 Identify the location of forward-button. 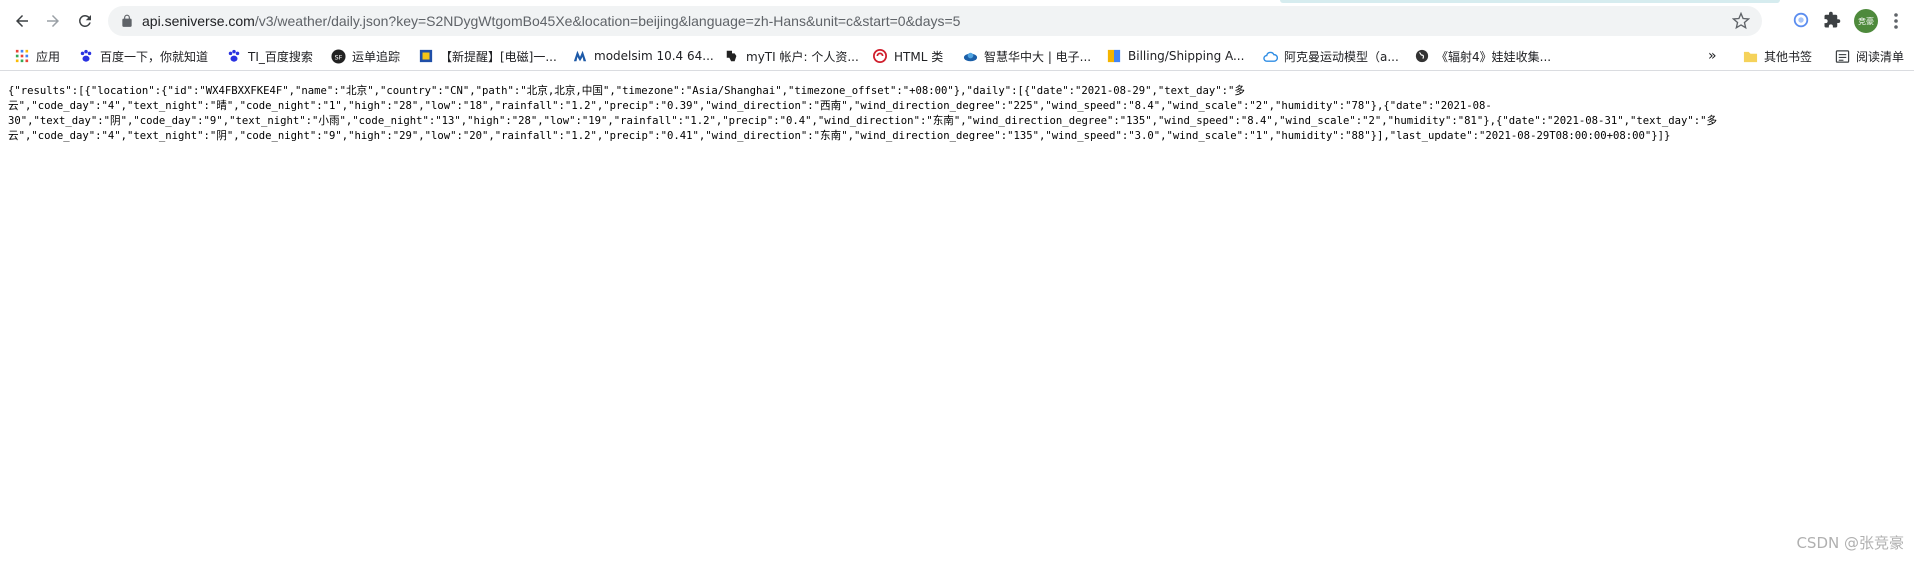
(53, 21).